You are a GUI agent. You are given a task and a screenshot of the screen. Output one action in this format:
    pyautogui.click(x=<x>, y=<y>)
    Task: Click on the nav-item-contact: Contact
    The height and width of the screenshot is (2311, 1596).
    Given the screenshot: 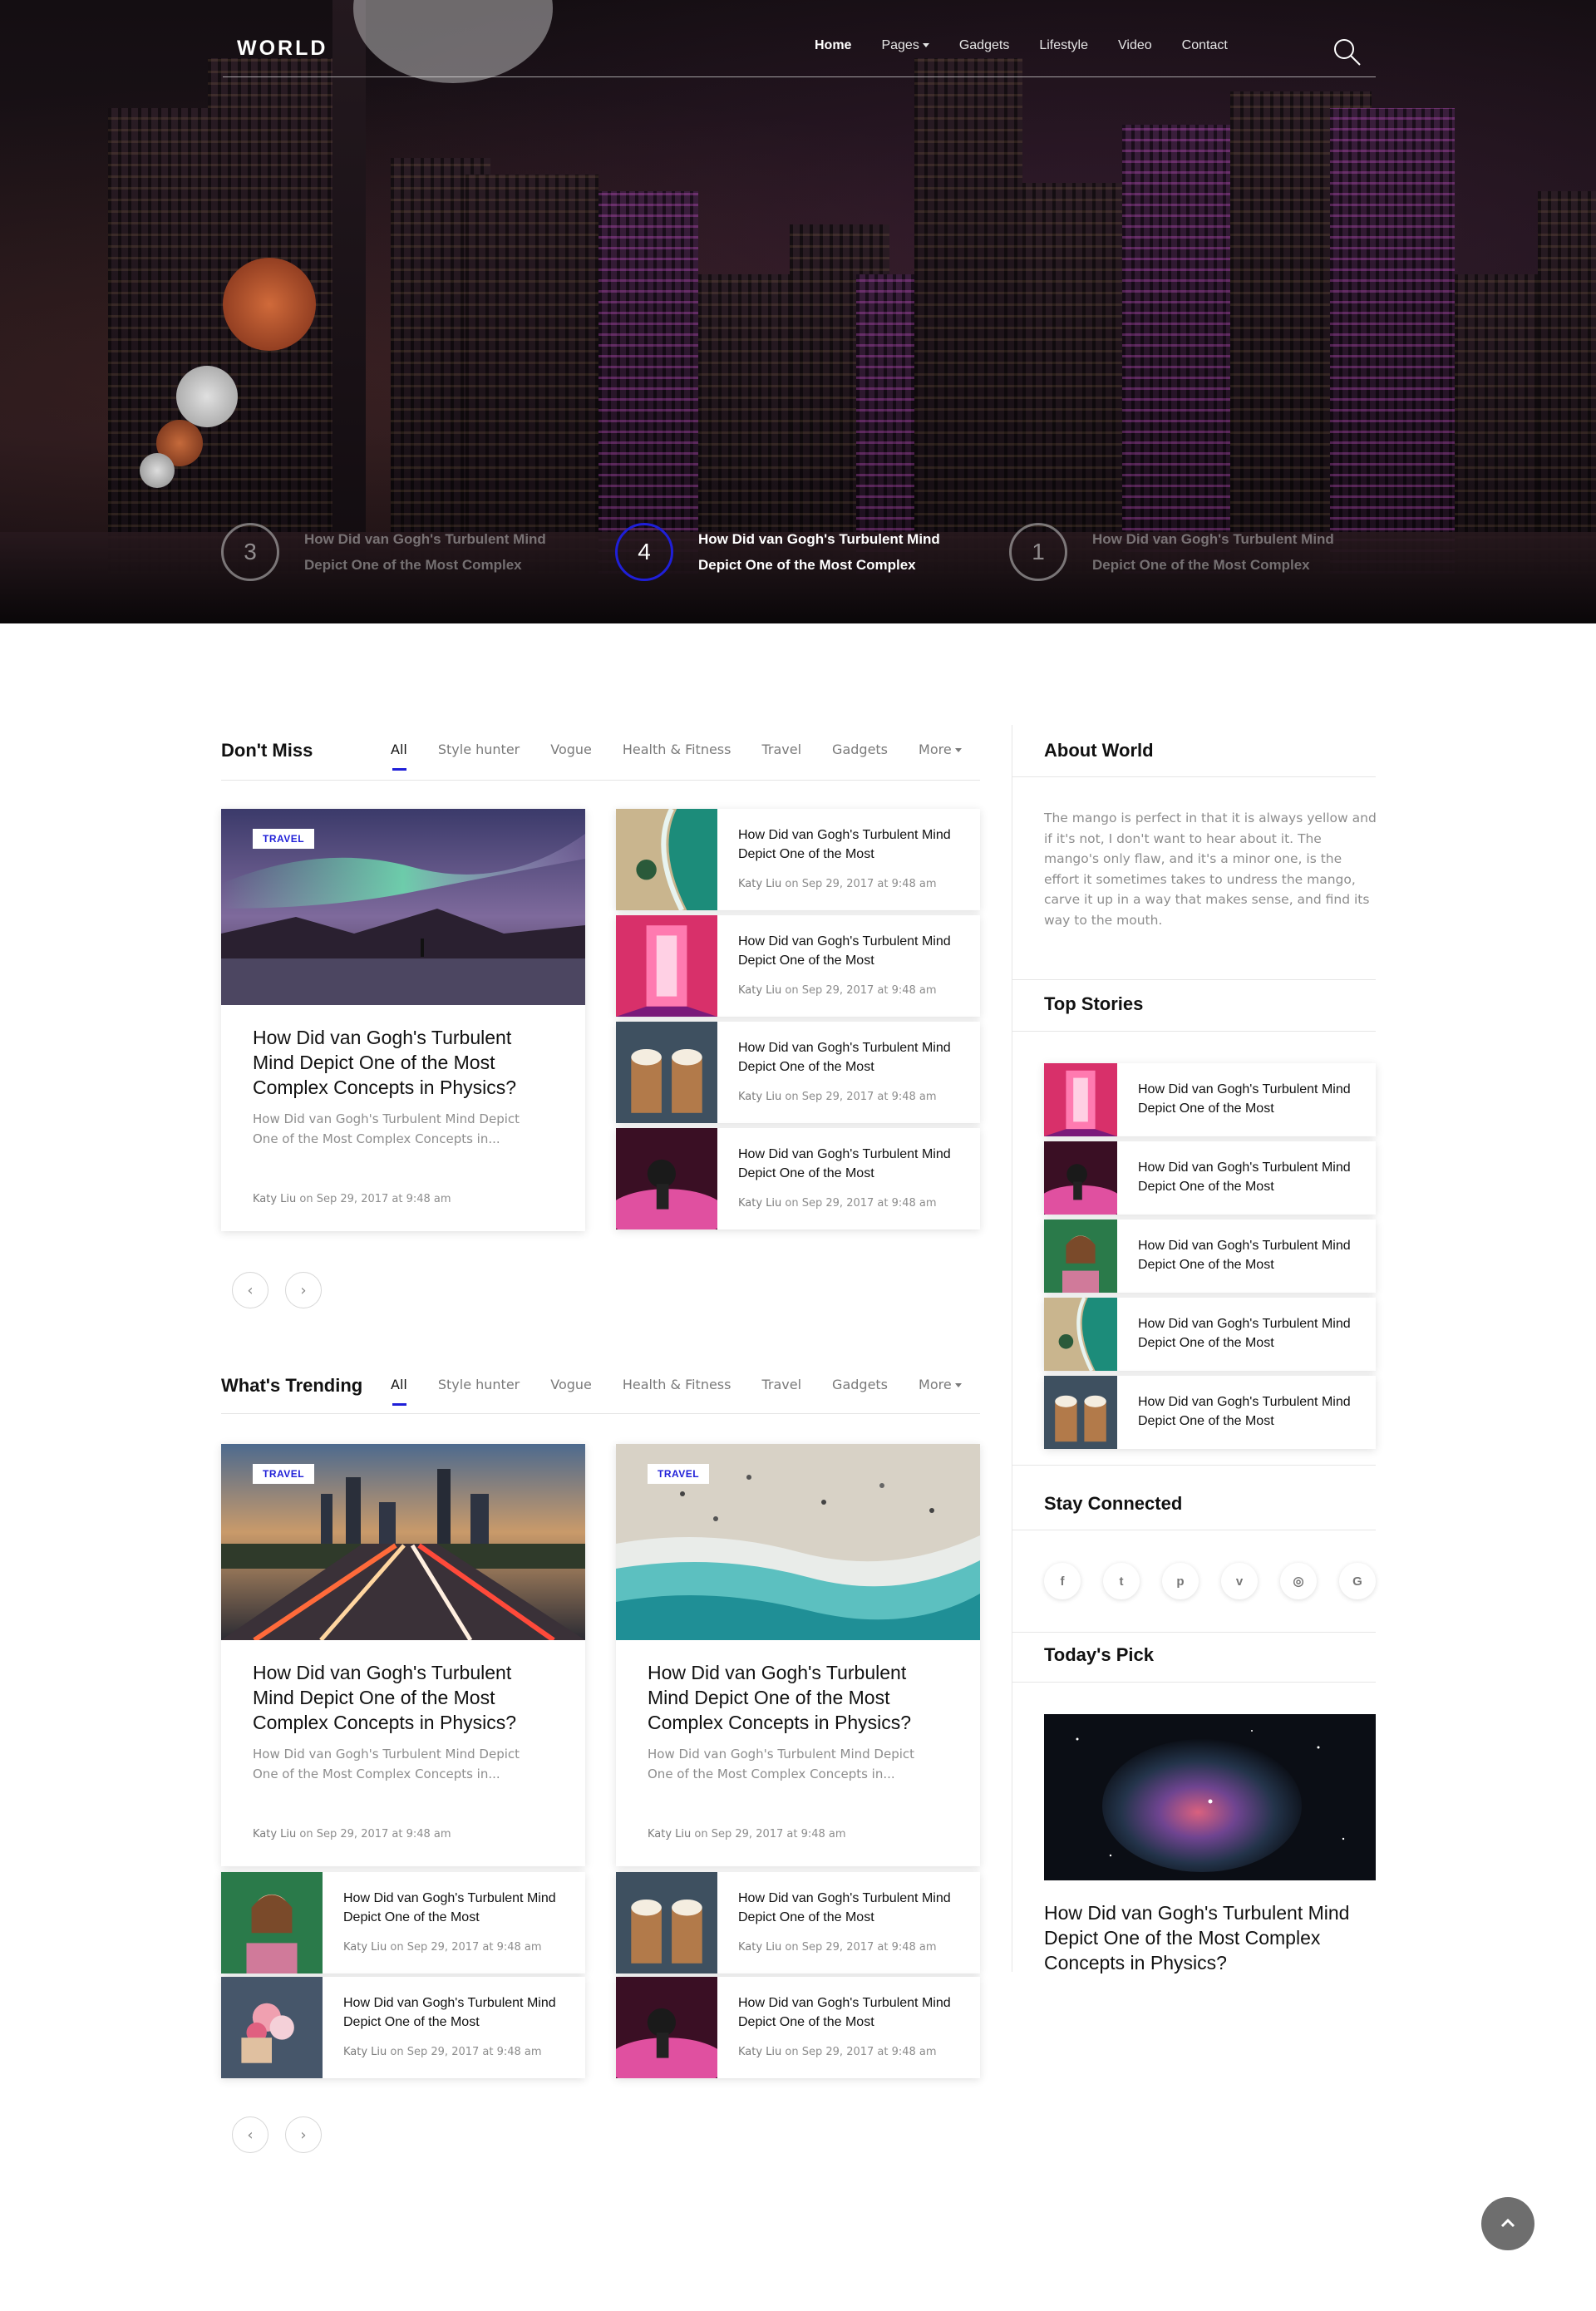 What is the action you would take?
    pyautogui.click(x=1205, y=49)
    